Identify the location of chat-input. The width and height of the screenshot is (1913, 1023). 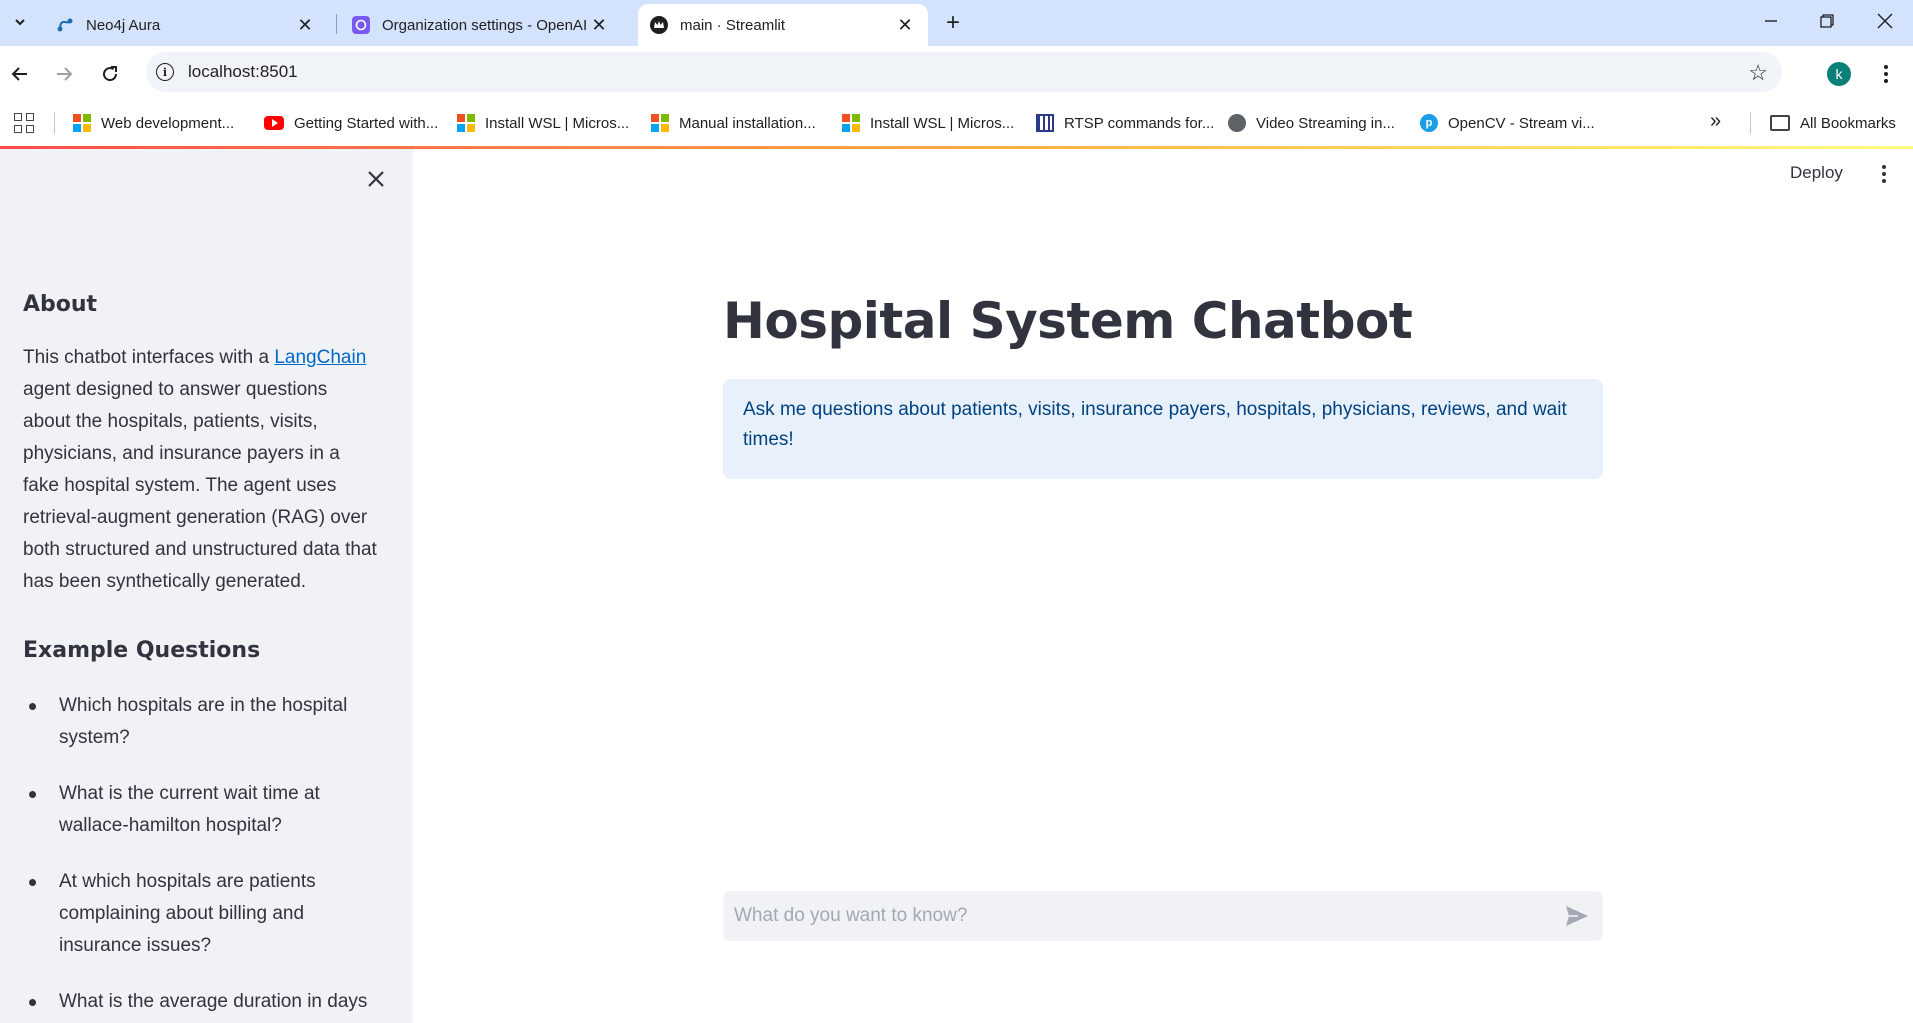
(1139, 916).